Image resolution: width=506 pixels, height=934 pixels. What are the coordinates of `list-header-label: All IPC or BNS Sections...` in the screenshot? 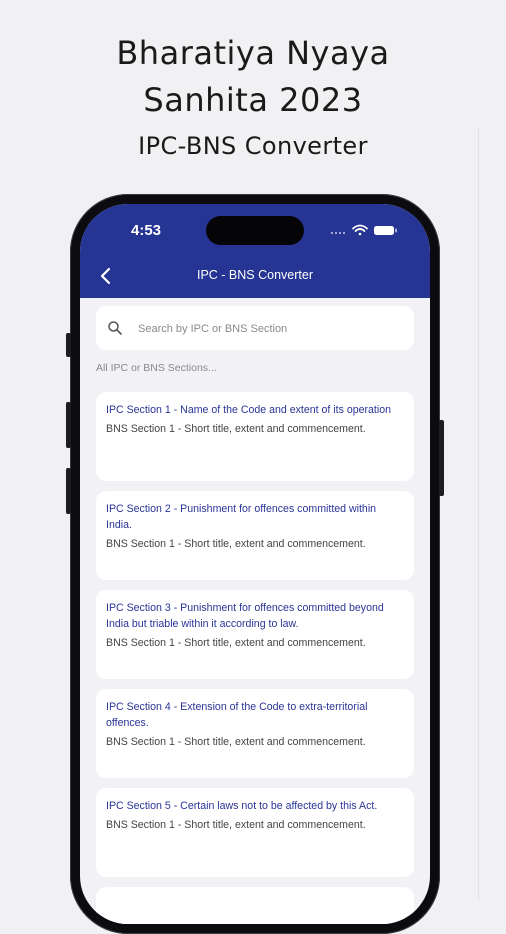 It's located at (156, 368).